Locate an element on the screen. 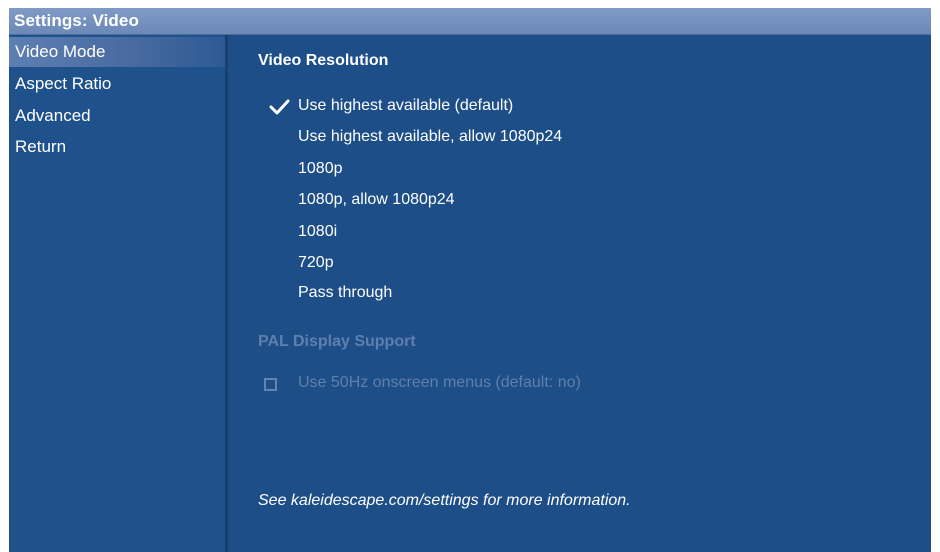  window-title: Settings: Video is located at coordinates (76, 20).